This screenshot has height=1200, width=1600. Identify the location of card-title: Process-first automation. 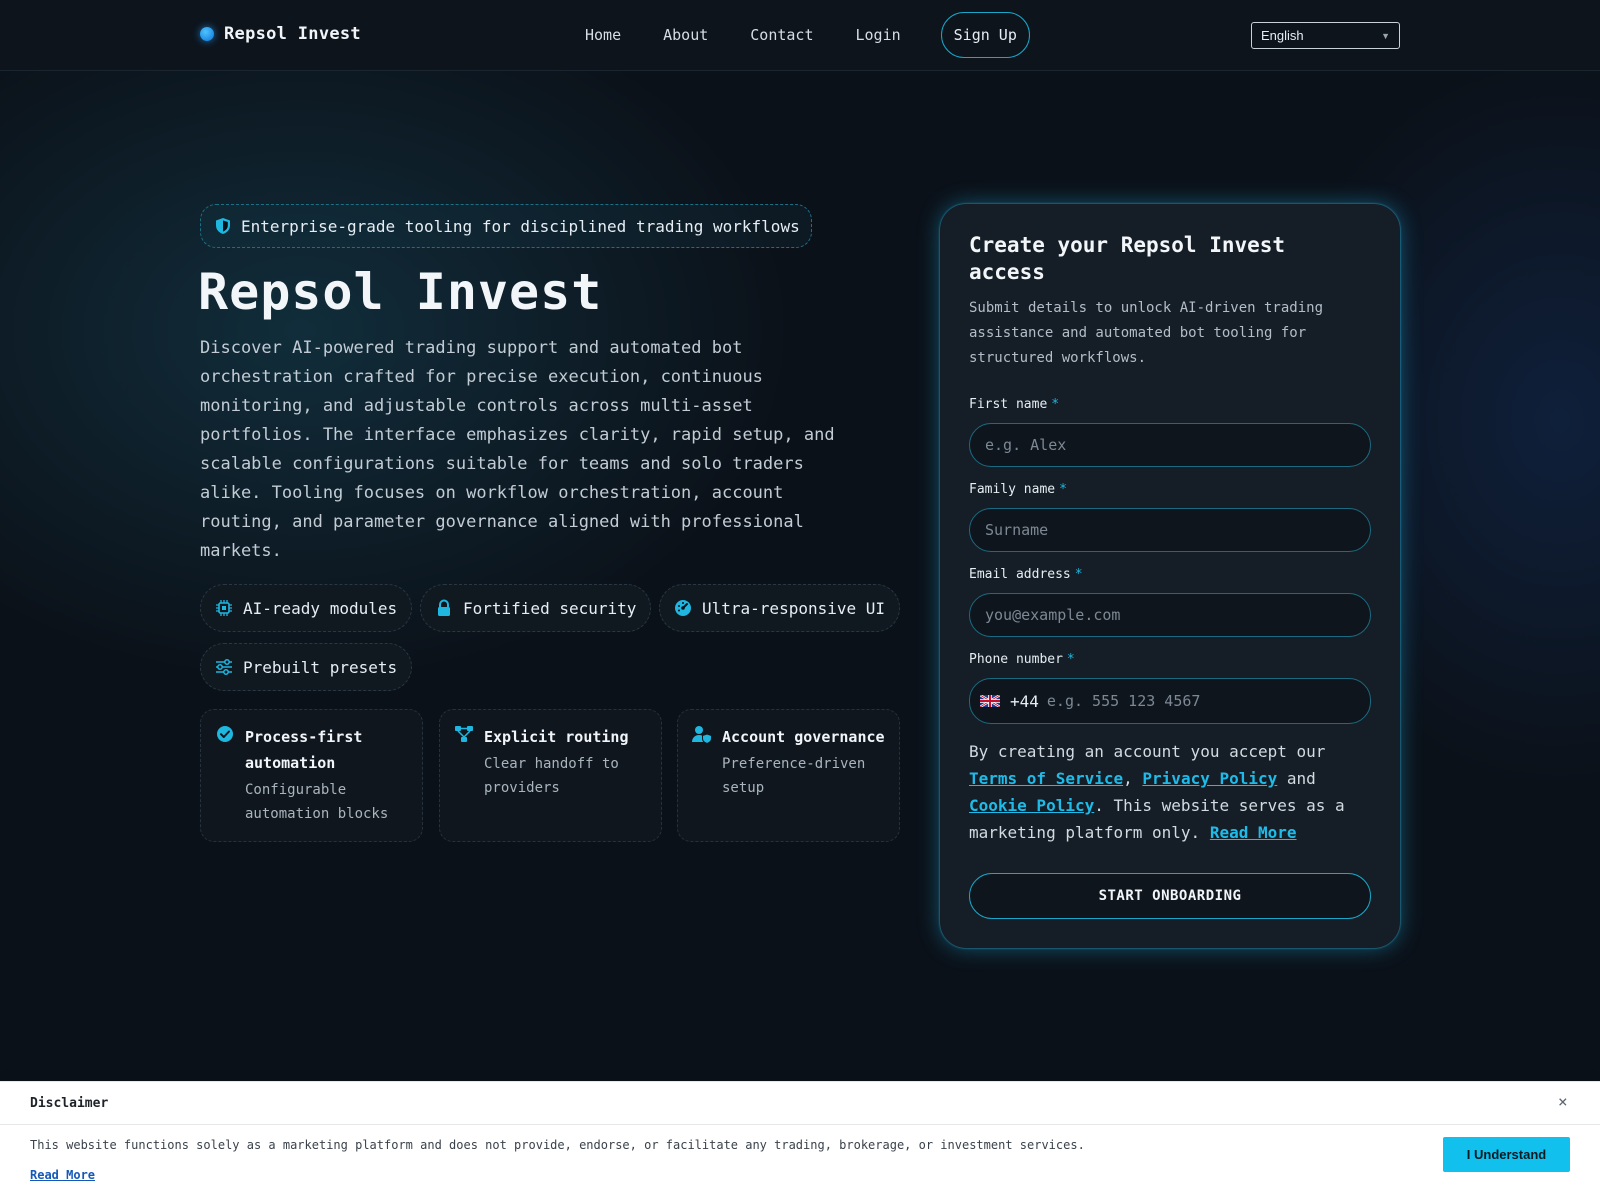
(304, 750).